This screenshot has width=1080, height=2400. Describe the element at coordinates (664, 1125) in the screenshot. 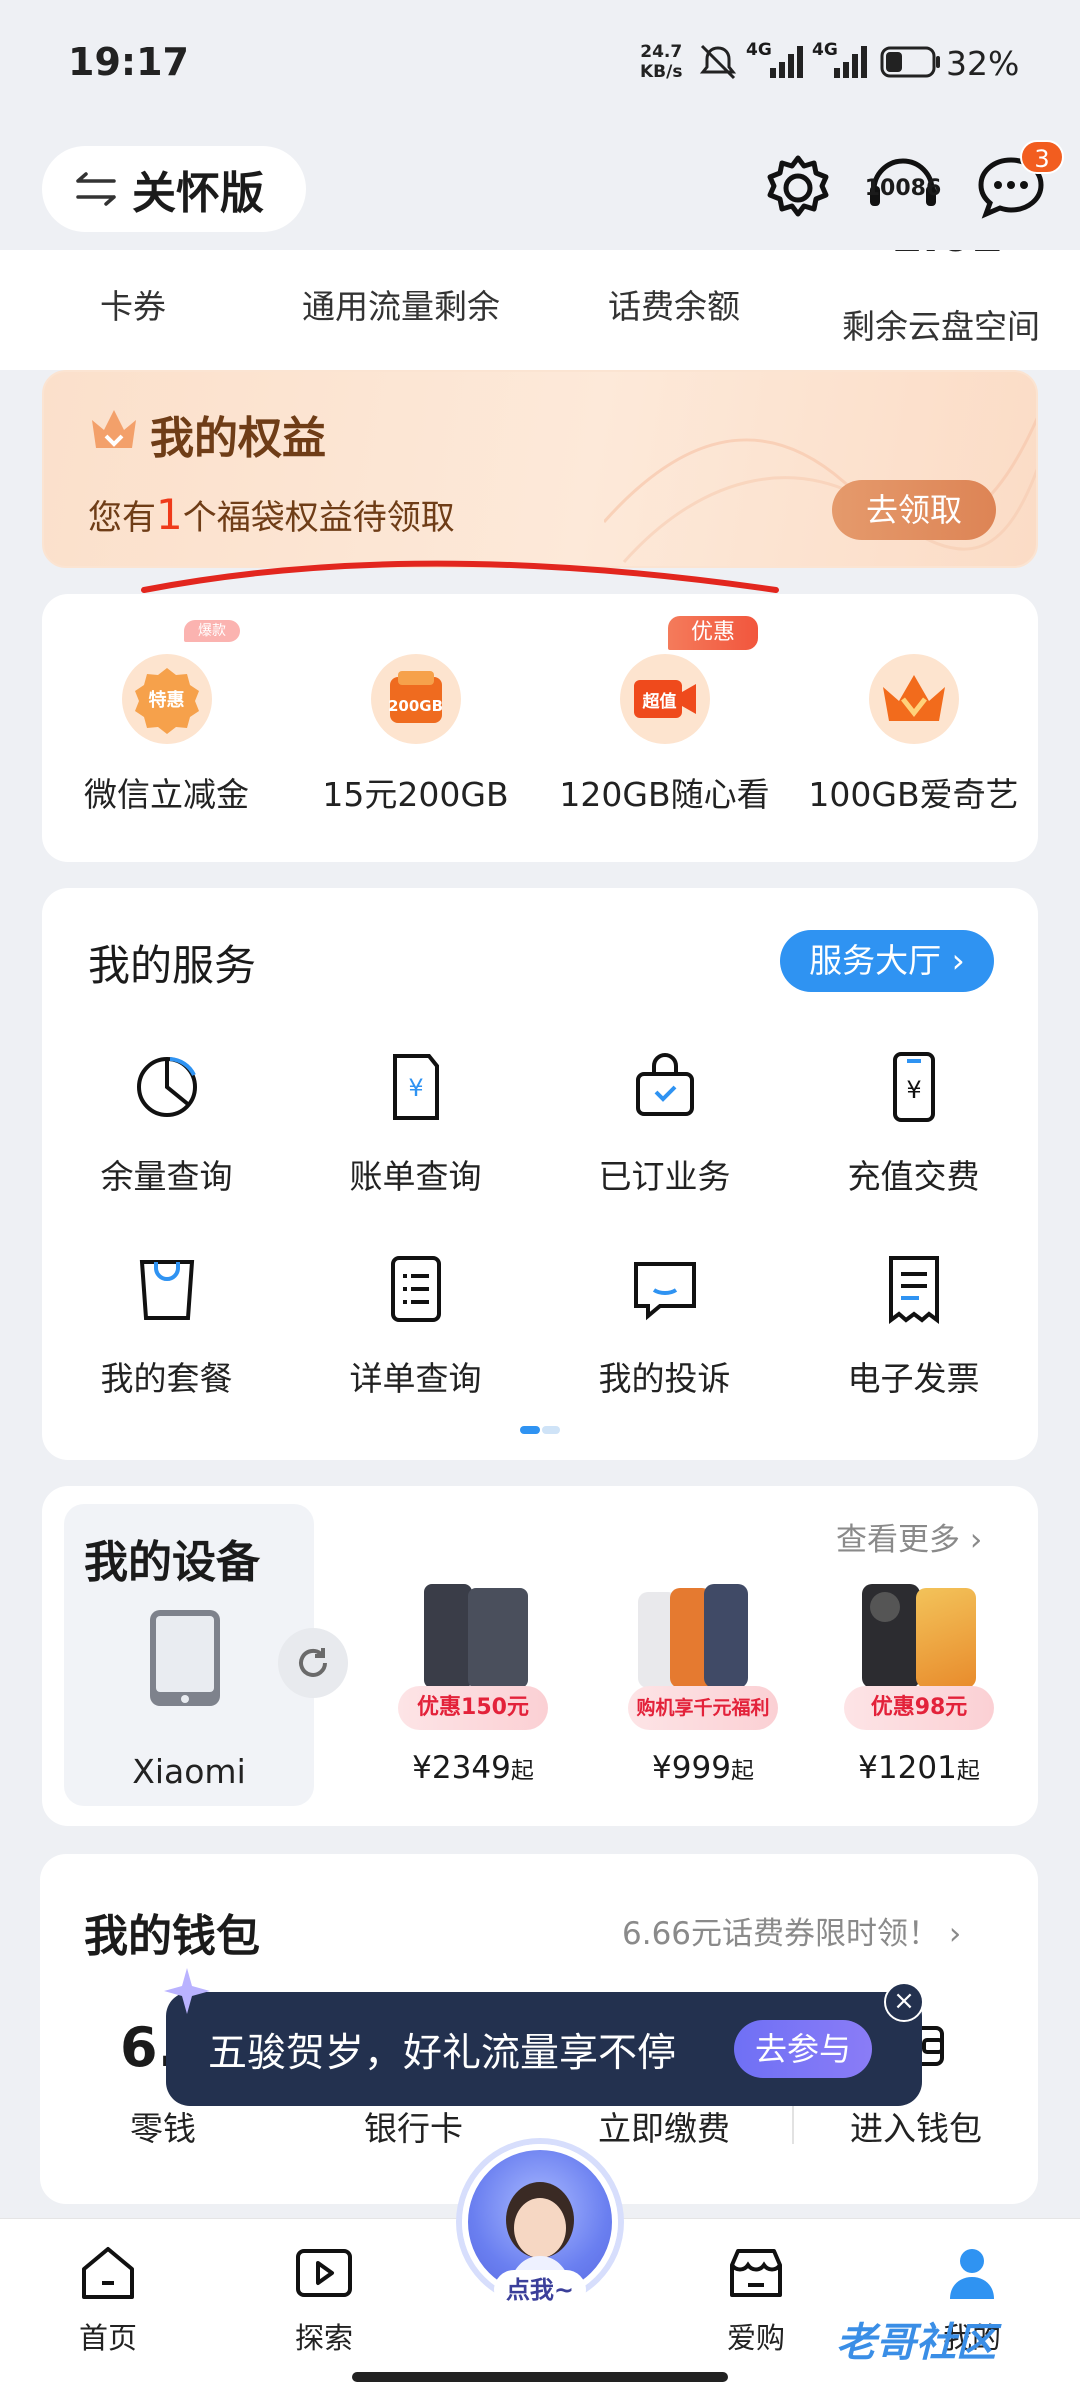

I see `service-subscribed: 已订业务` at that location.